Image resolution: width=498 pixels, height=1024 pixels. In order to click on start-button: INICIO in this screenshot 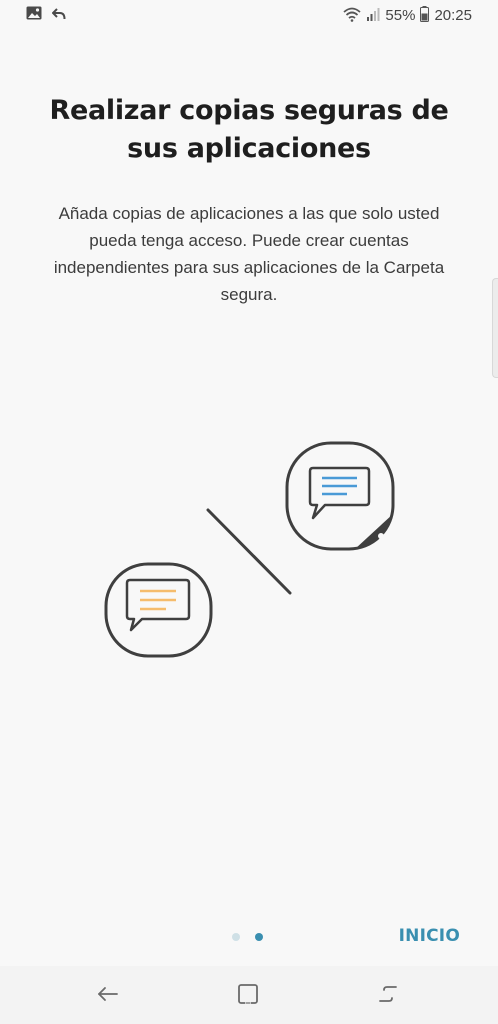, I will do `click(429, 936)`.